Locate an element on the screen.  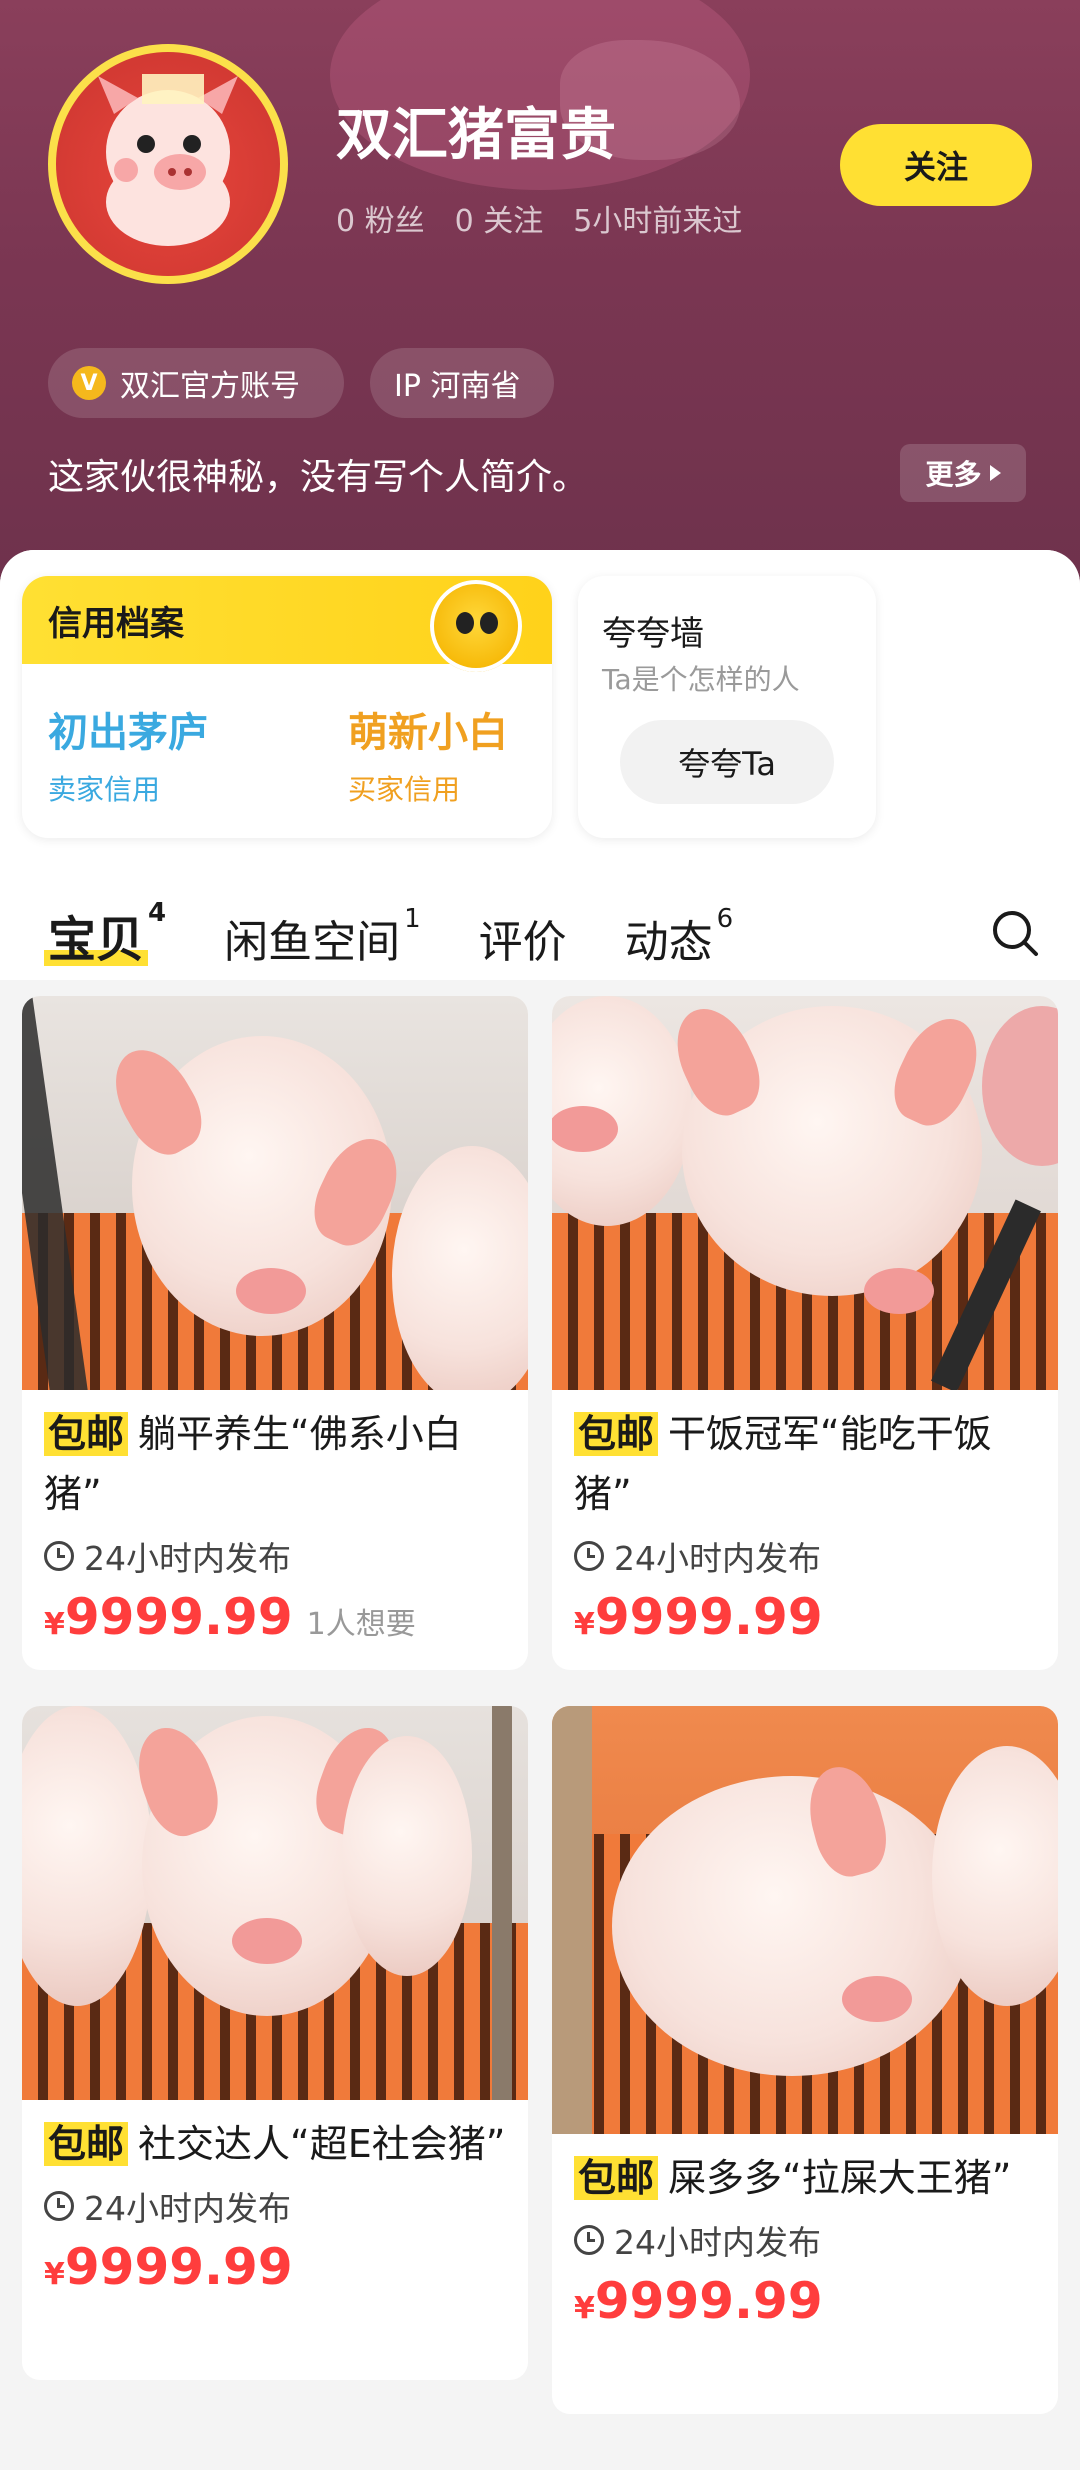
product-card: 包邮 干饭冠军“能吃干饭猪” 24小时内发布 ¥ 9999.99 is located at coordinates (805, 1333).